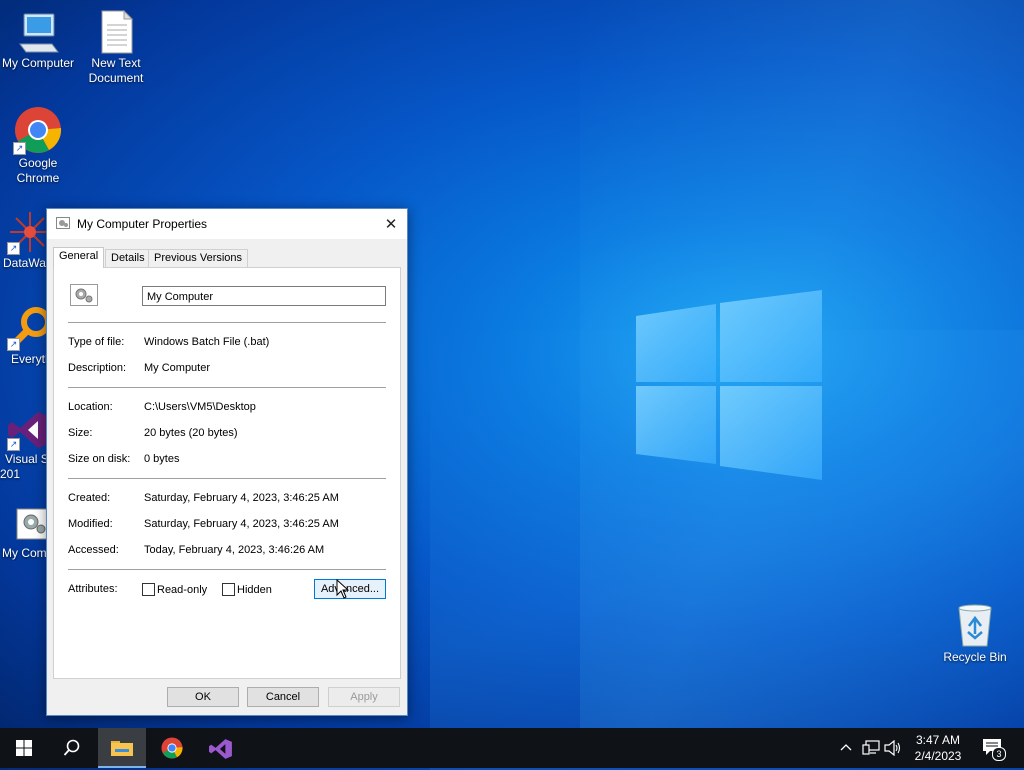  Describe the element at coordinates (142, 224) in the screenshot. I see `dialog-title: My Computer Properties` at that location.